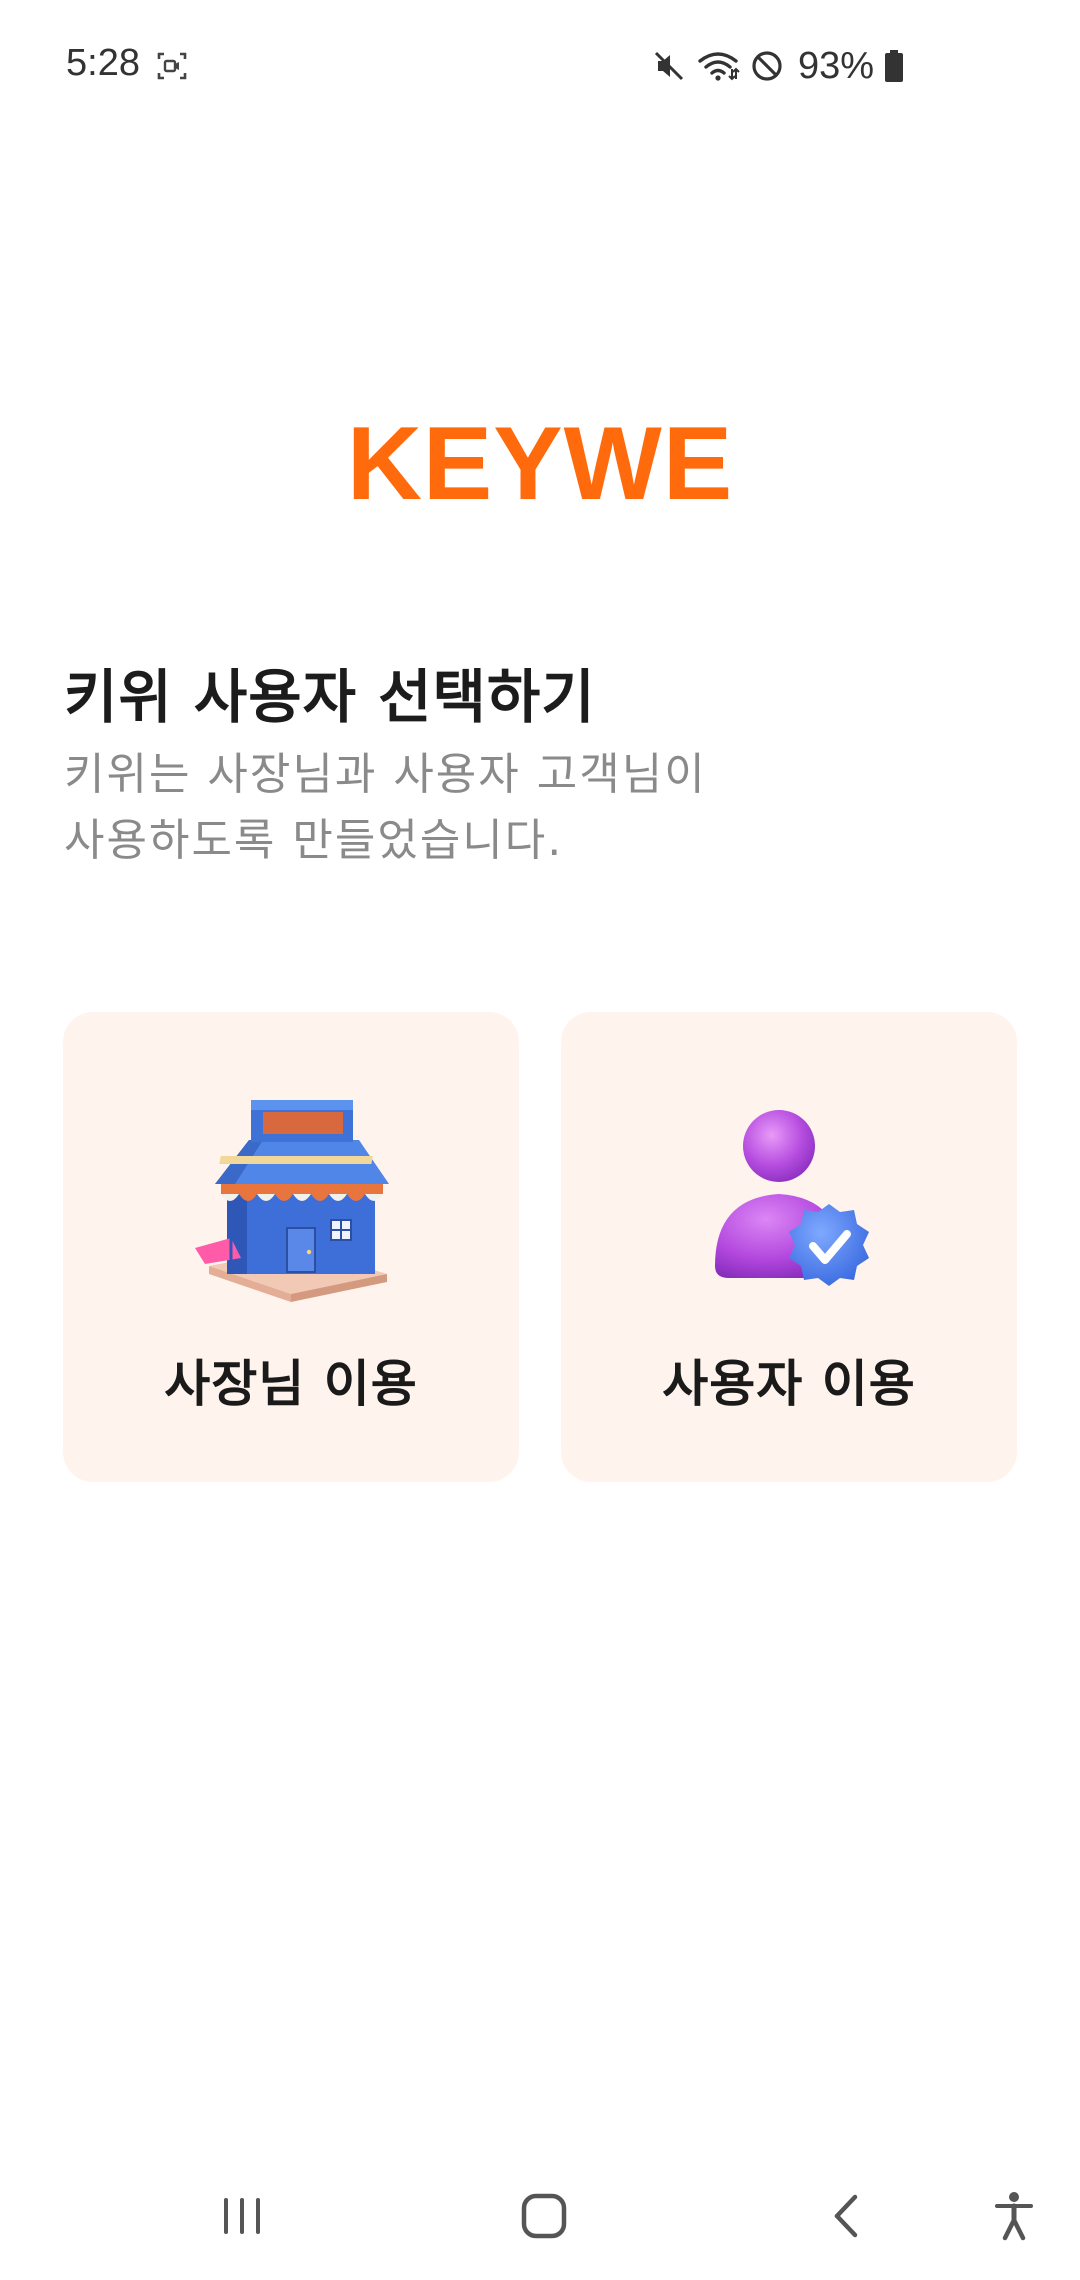 This screenshot has height=2280, width=1080. I want to click on do-not-disturb-icon, so click(767, 66).